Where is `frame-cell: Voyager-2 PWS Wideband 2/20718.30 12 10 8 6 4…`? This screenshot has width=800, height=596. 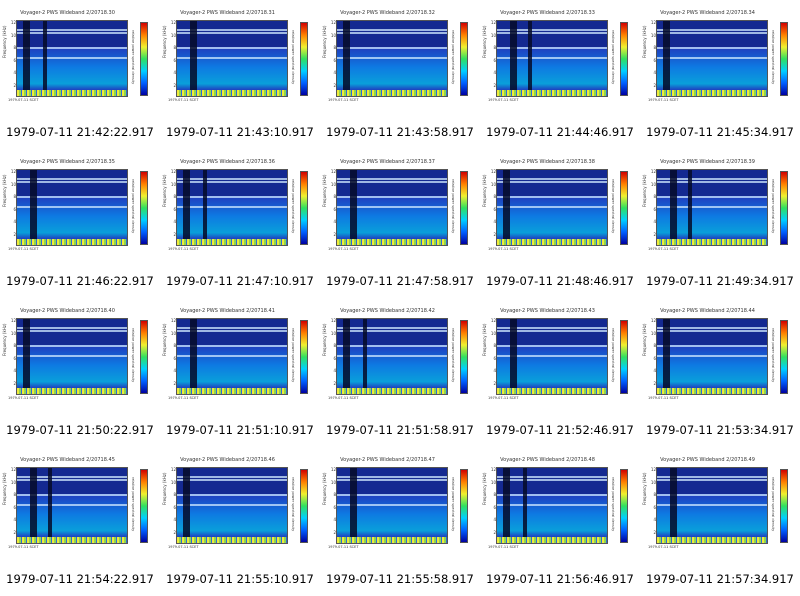
frame-cell: Voyager-2 PWS Wideband 2/20718.30 12 10 8 6 4… is located at coordinates (80, 74).